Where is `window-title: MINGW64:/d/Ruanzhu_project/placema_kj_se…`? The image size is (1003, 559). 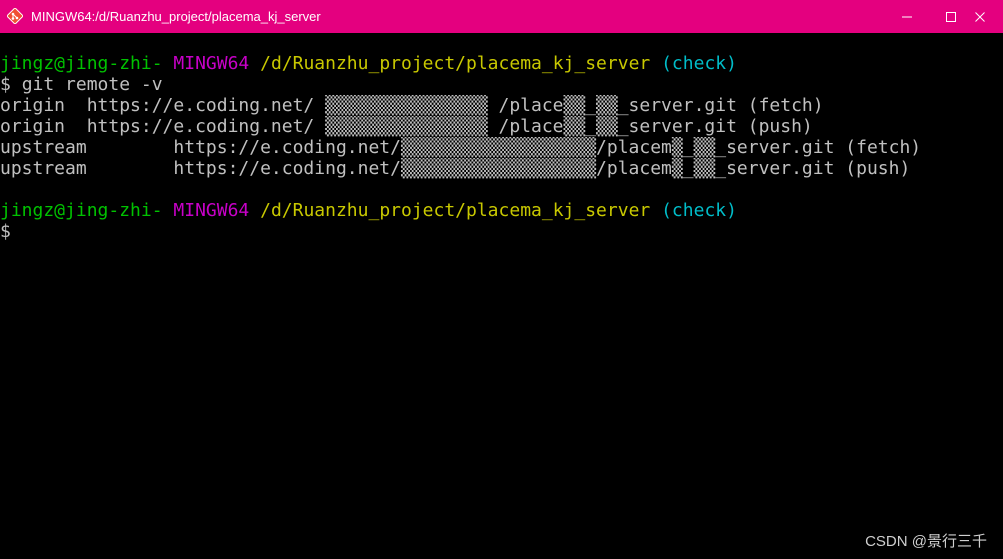
window-title: MINGW64:/d/Ruanzhu_project/placema_kj_se… is located at coordinates (176, 16).